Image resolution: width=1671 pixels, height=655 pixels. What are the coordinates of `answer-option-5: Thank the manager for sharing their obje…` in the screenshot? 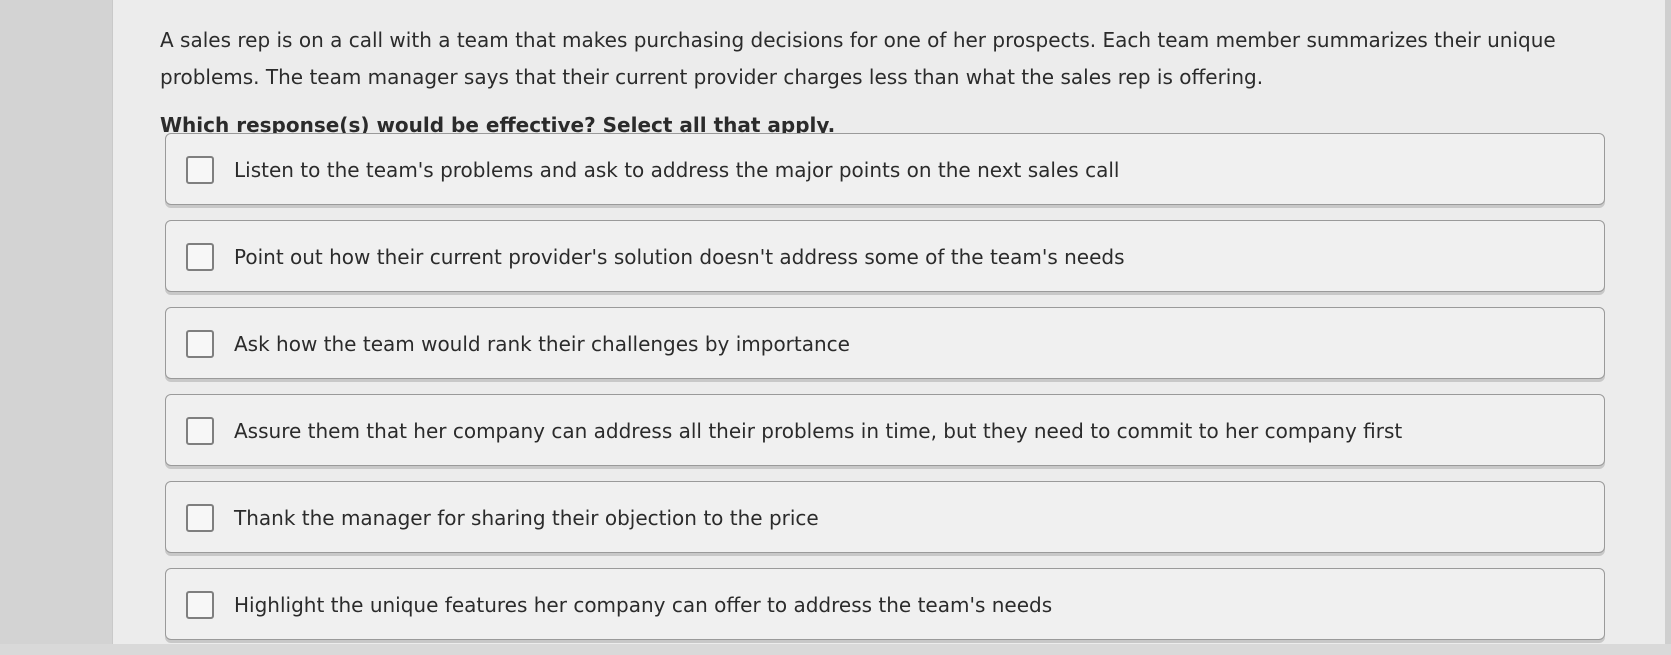 It's located at (885, 517).